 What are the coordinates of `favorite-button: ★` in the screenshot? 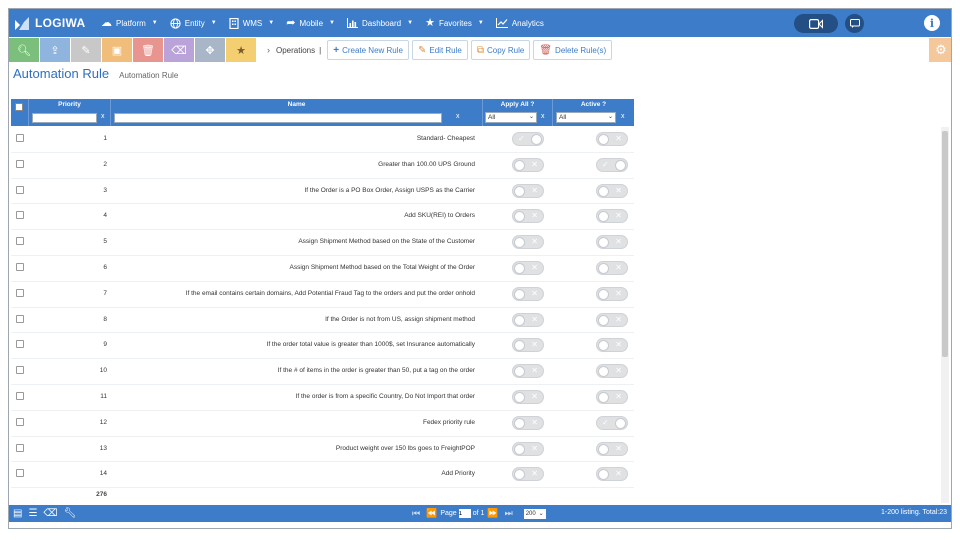 It's located at (241, 50).